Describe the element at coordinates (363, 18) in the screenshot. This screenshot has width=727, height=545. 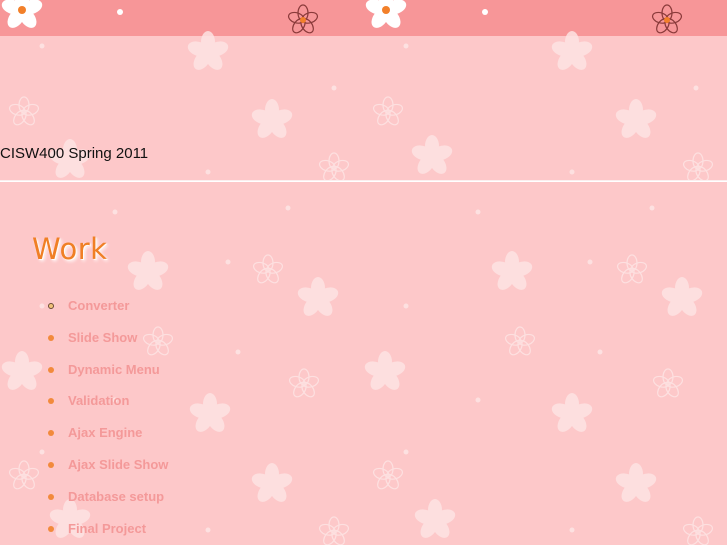
I see `top-band` at that location.